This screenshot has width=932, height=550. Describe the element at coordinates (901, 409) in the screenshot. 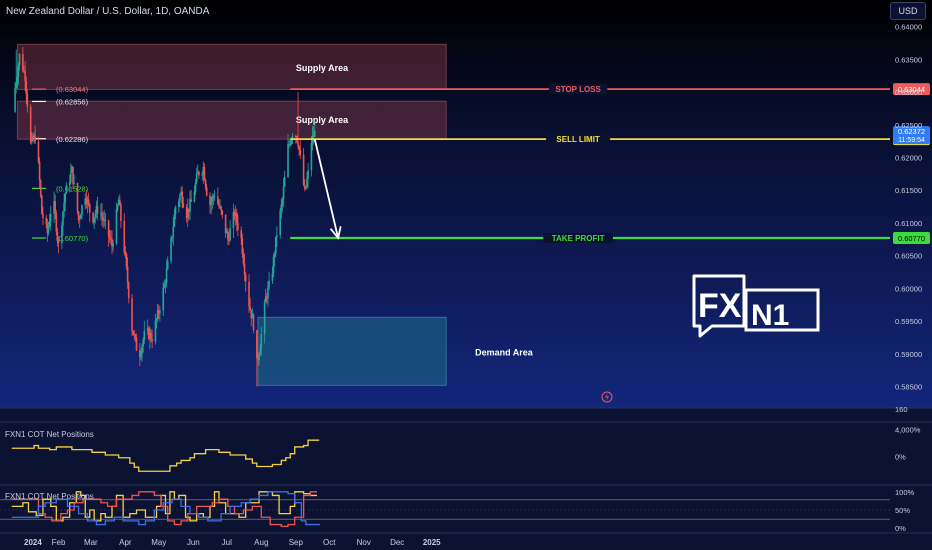

I see `volume-axis-label: 160` at that location.